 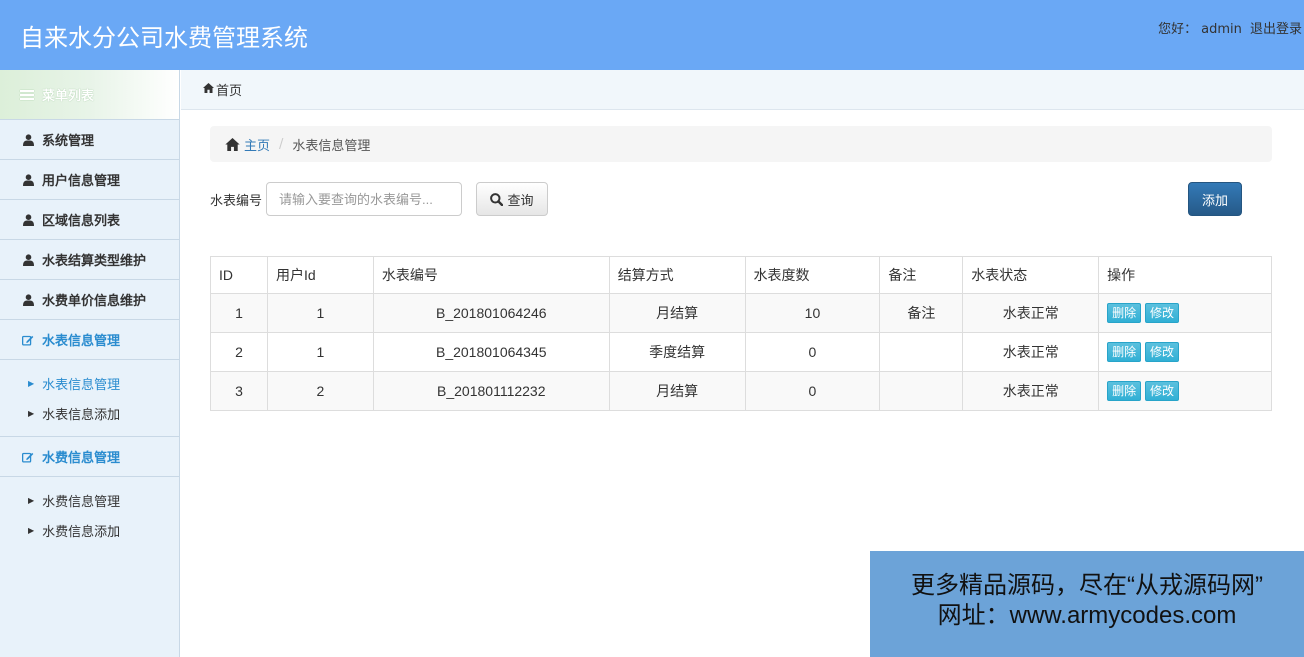 I want to click on column-header: 水表状态, so click(x=1031, y=275).